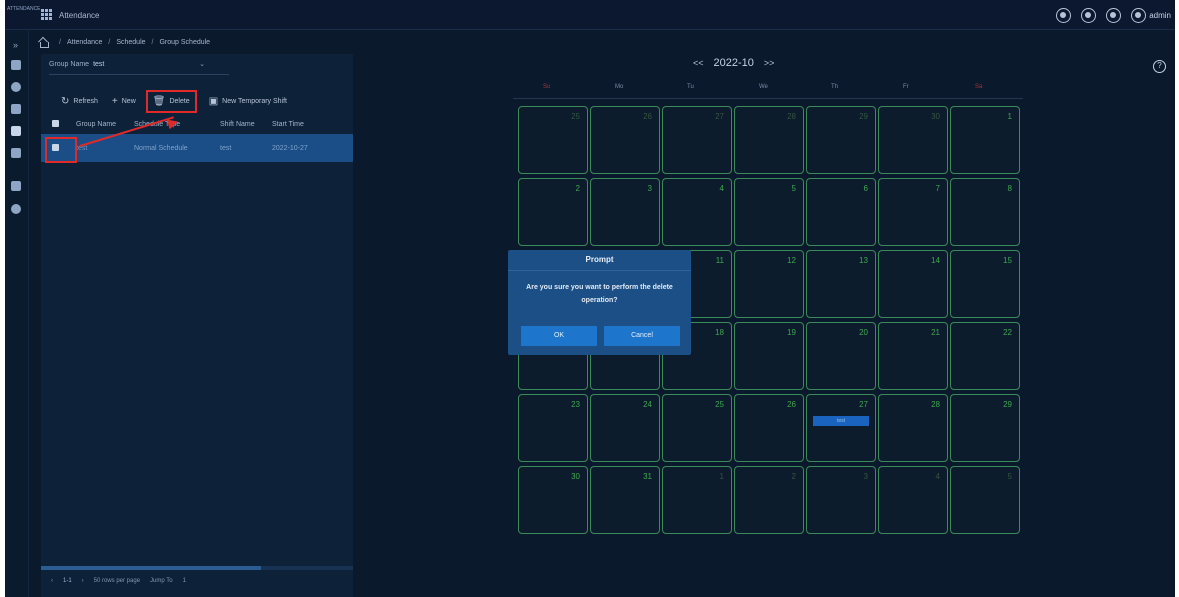  What do you see at coordinates (721, 188) in the screenshot?
I see `calendar-day-number: 4` at bounding box center [721, 188].